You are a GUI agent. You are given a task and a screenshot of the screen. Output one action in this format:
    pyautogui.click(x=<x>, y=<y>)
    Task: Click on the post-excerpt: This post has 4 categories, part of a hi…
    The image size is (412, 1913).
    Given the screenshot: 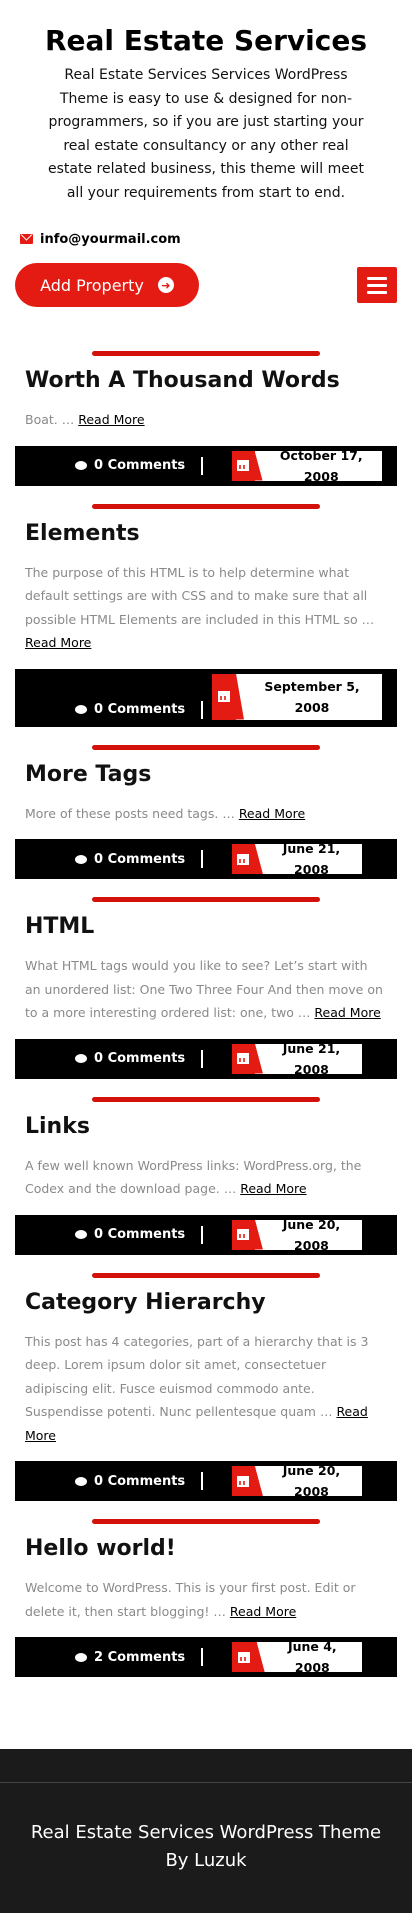 What is the action you would take?
    pyautogui.click(x=206, y=1389)
    